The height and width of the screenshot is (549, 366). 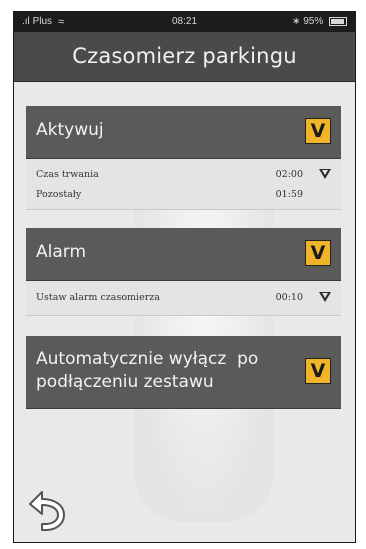 I want to click on duration-row: Czas trwania 02:00, so click(x=183, y=175).